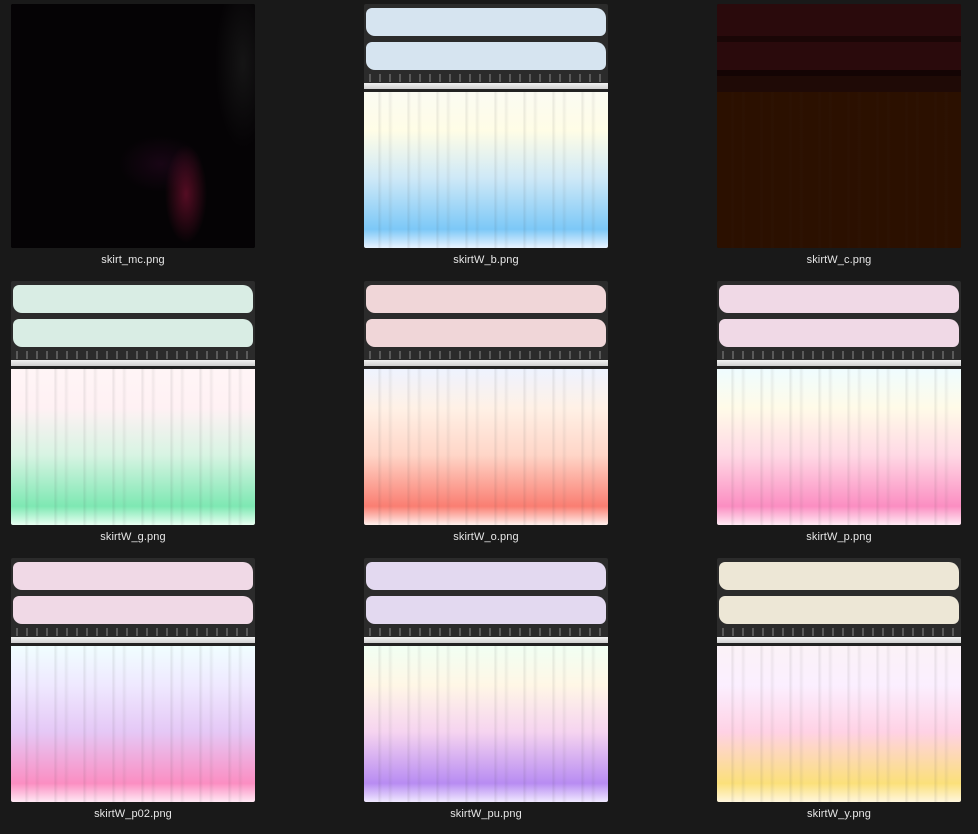  I want to click on file-item: skirtW_pu.png, so click(494, 696).